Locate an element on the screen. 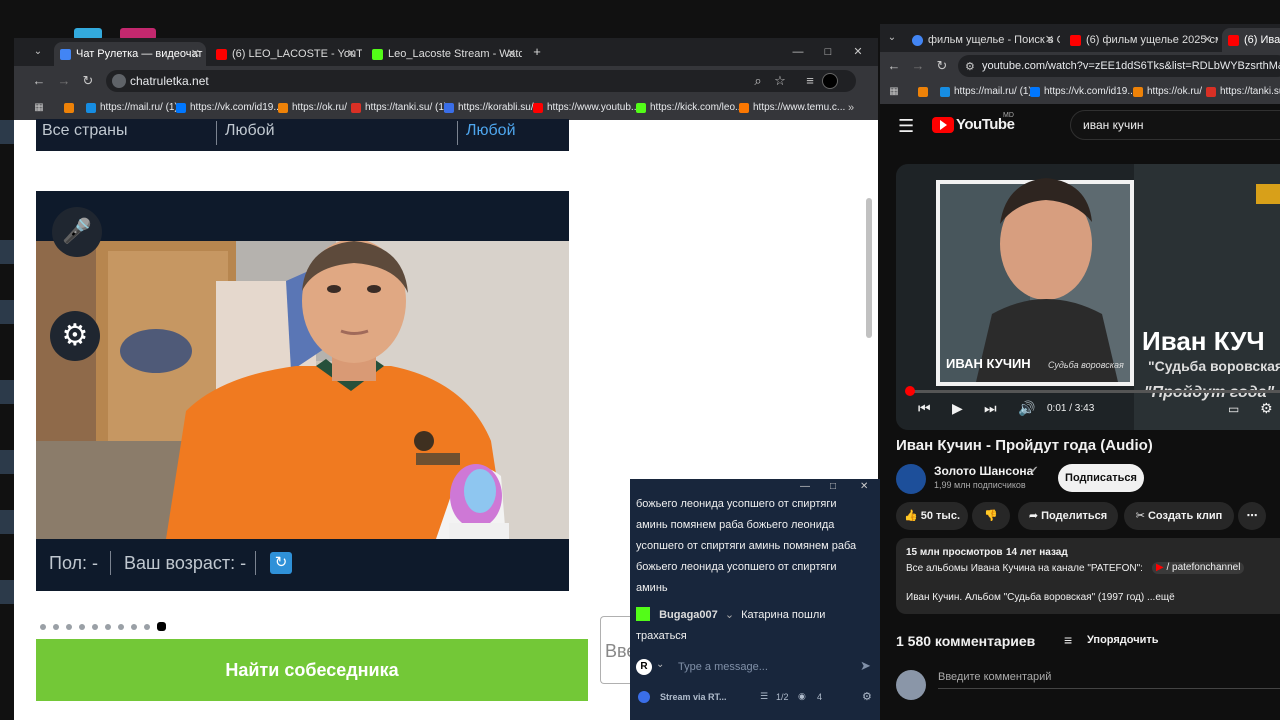 This screenshot has width=1280, height=720. channel-name: Золото Шансона is located at coordinates (983, 471).